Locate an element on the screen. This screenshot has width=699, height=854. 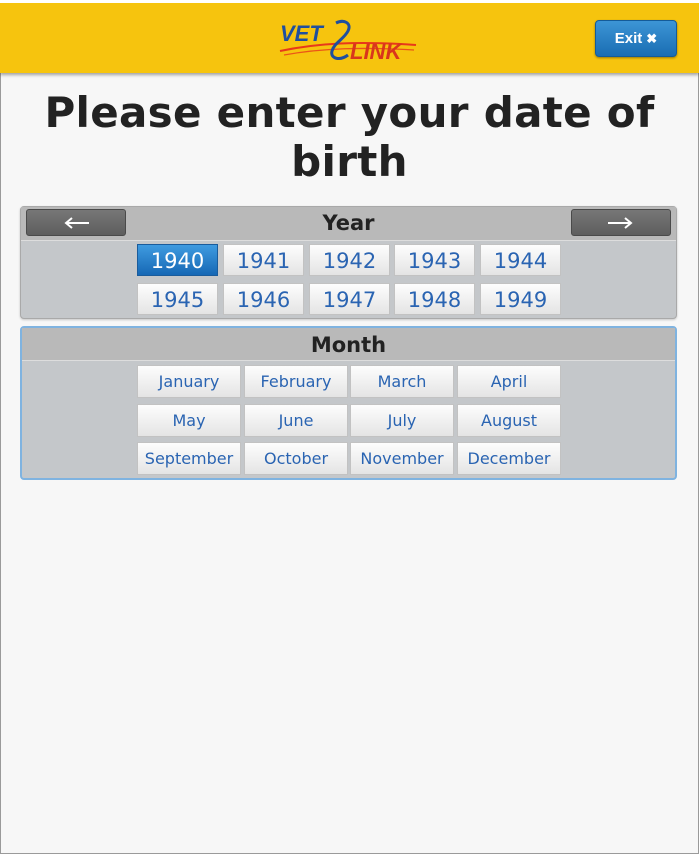
year-option-1949: 1949 is located at coordinates (520, 299).